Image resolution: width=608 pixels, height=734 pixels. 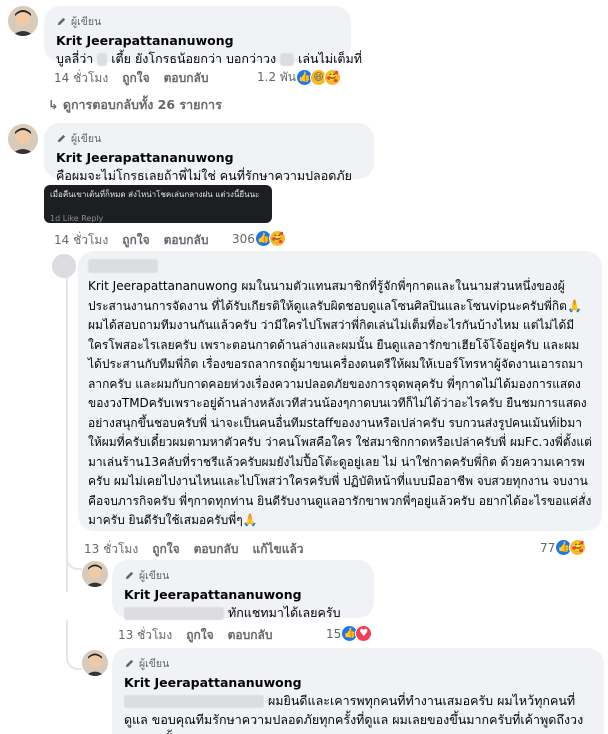 What do you see at coordinates (277, 549) in the screenshot?
I see `edited-label: แก้ไขแล้ว` at bounding box center [277, 549].